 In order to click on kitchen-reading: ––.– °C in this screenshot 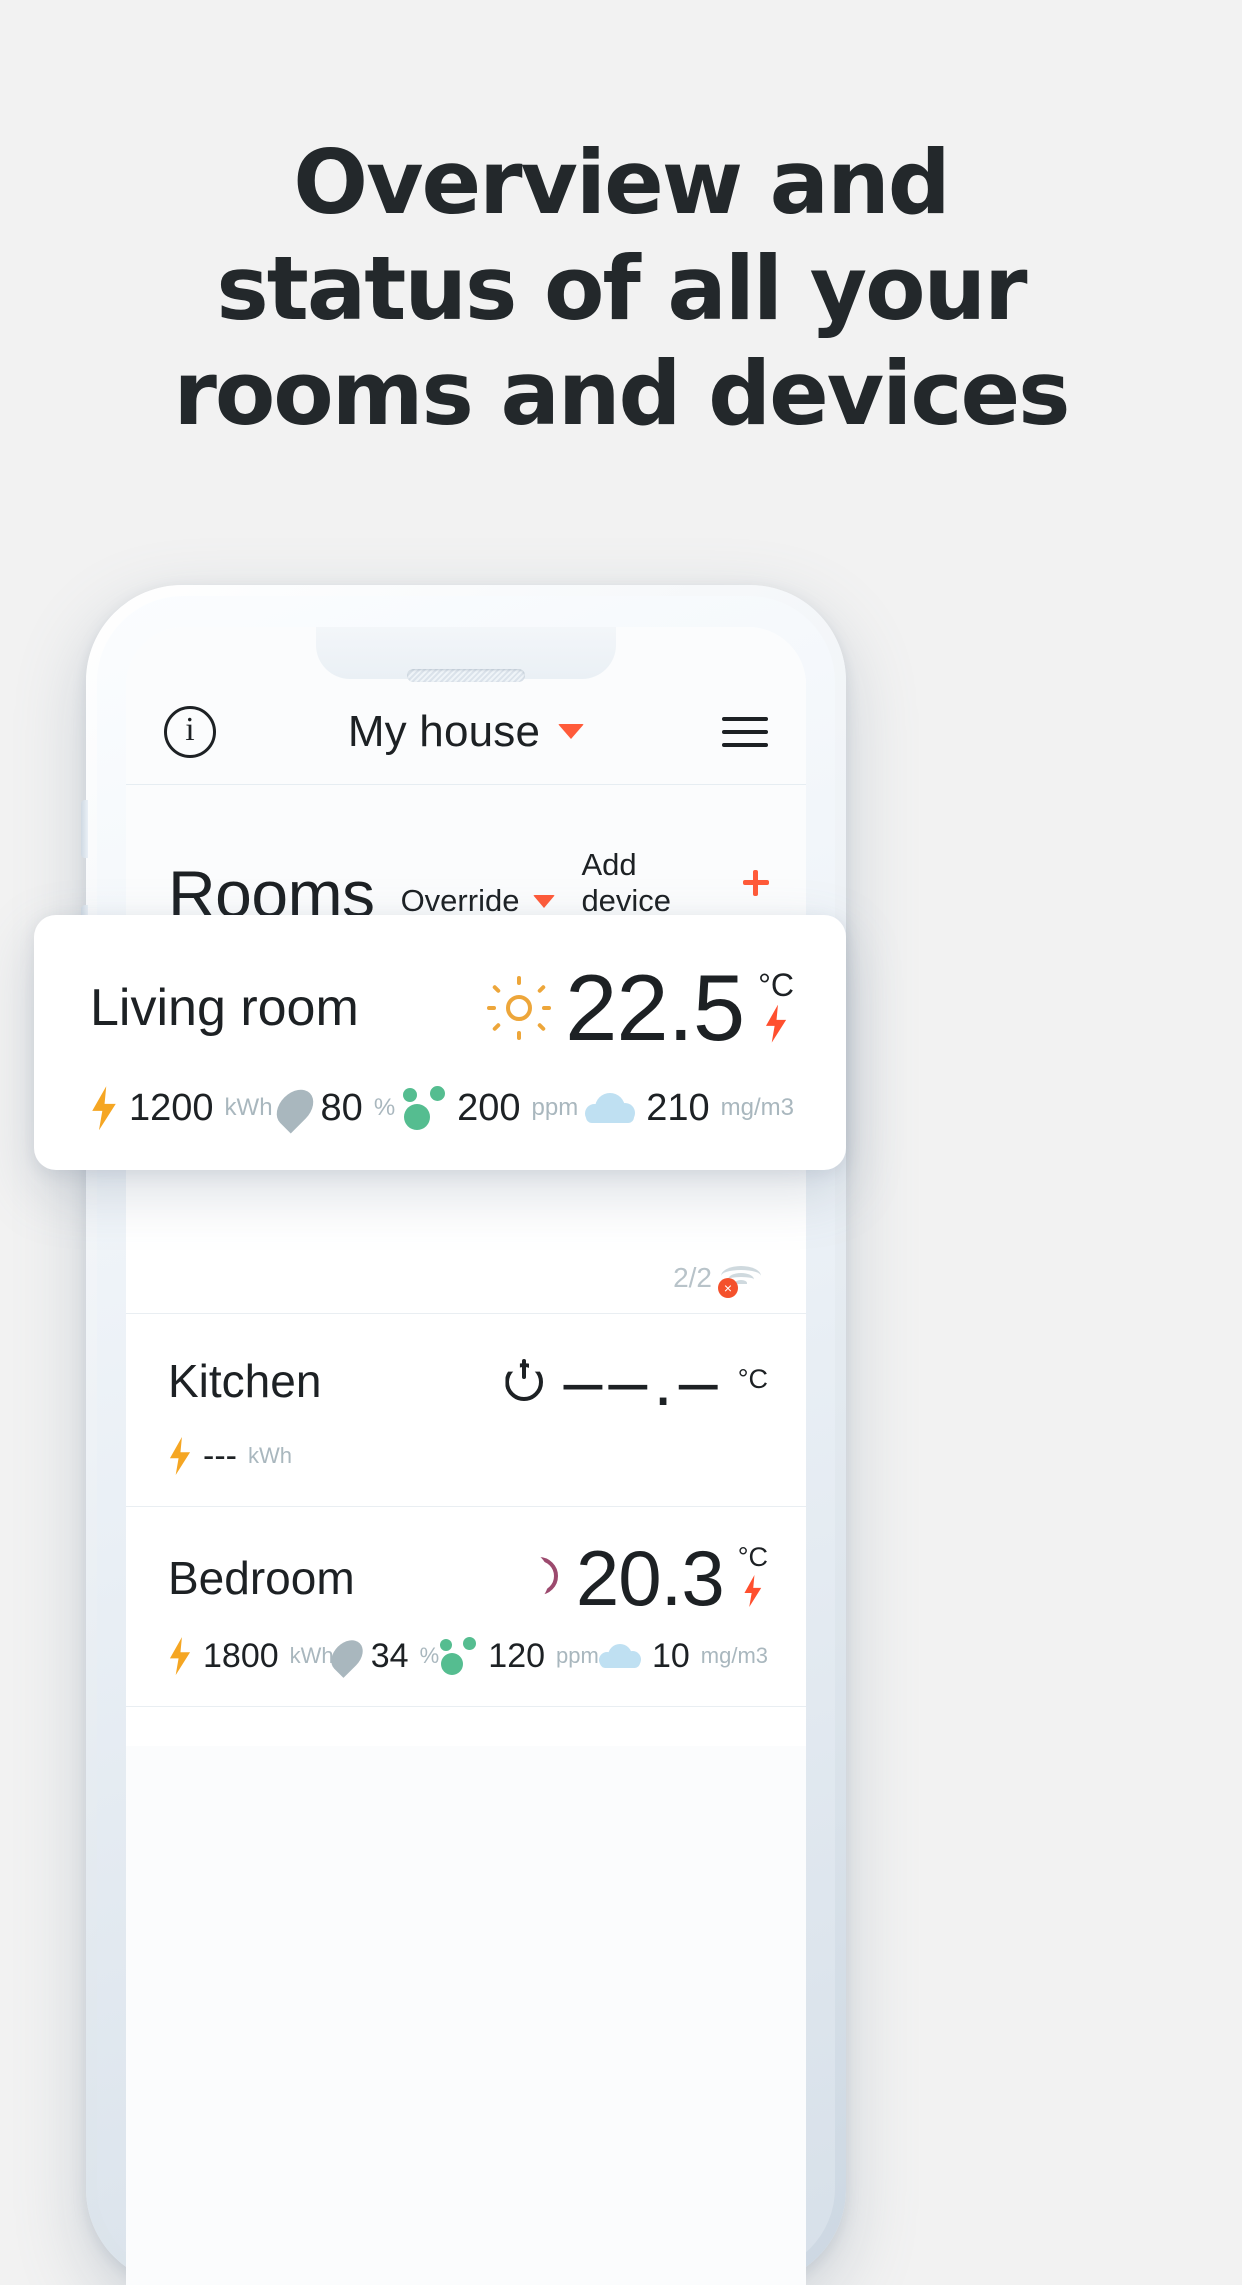, I will do `click(636, 1381)`.